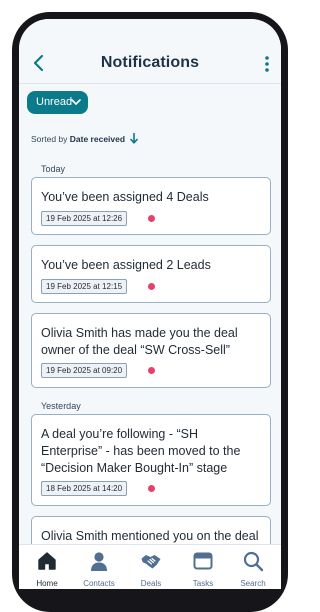  I want to click on notification-text: You’ve been assigned 2 Leads, so click(126, 265).